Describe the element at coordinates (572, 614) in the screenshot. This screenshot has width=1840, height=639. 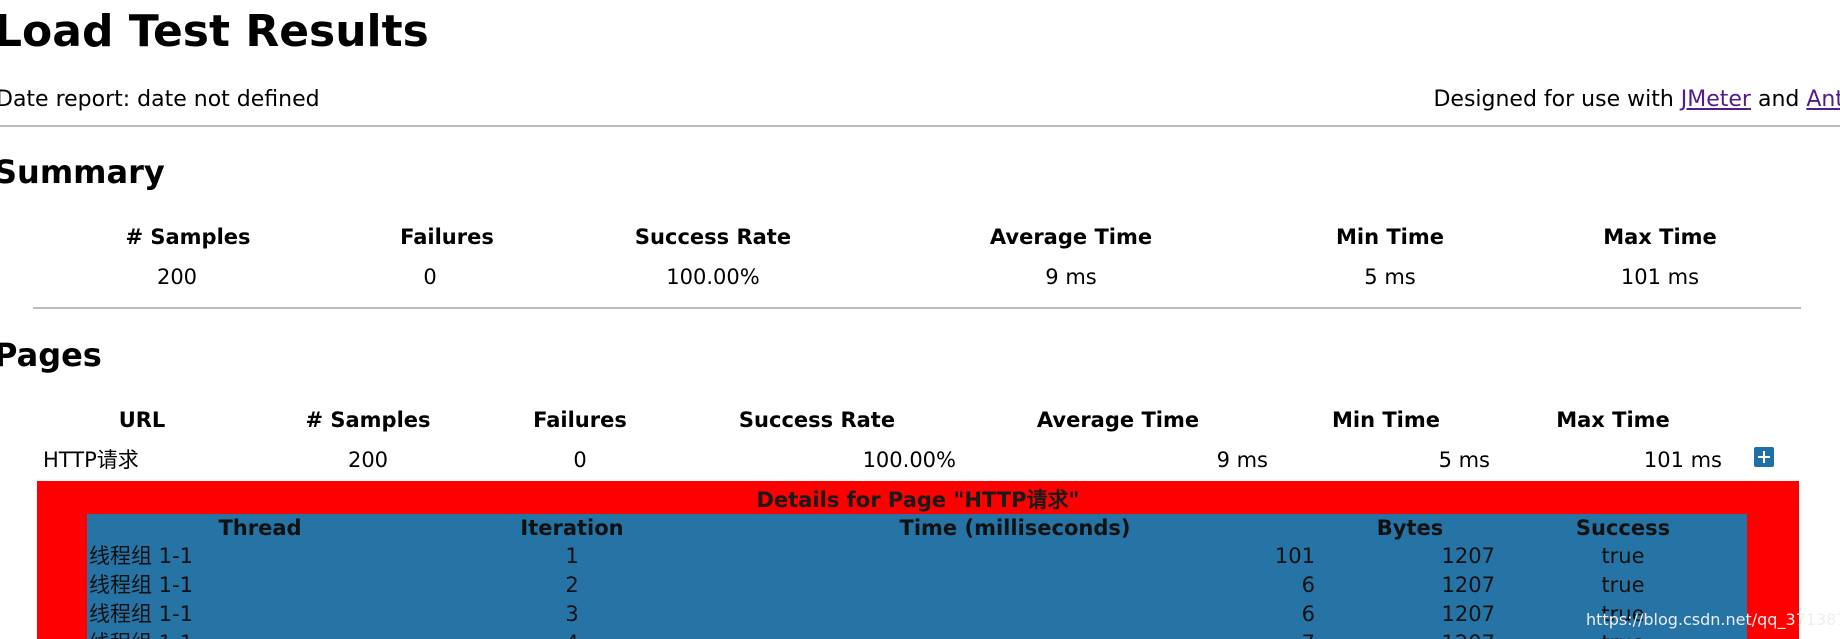
I see `iteration: 3` at that location.